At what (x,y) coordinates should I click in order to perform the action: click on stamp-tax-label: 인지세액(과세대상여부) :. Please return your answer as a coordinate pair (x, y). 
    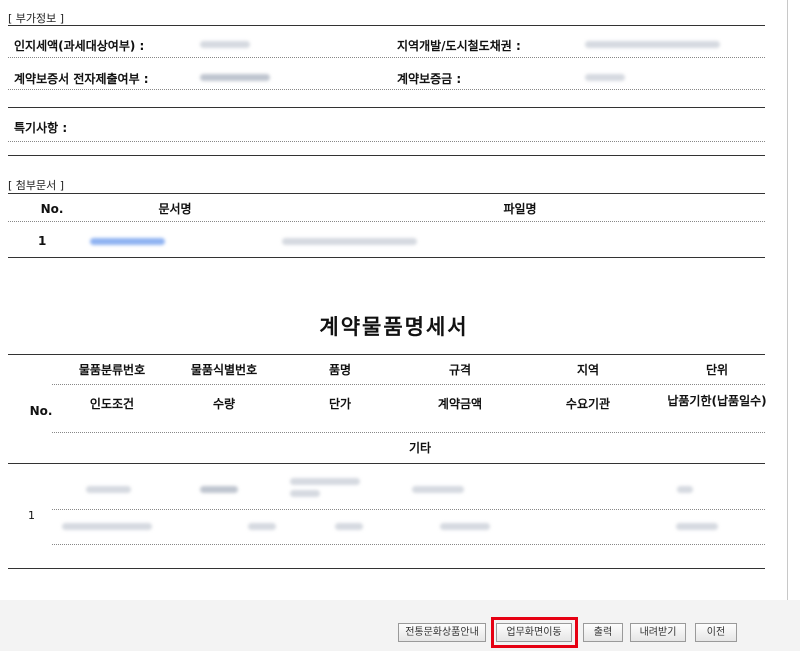
    Looking at the image, I should click on (79, 46).